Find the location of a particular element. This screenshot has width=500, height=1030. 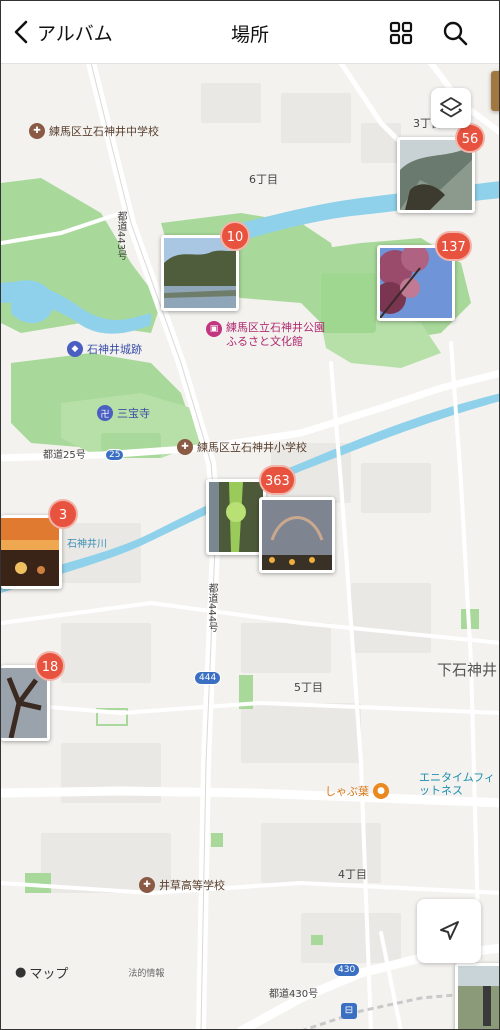

map-attribution: ● マップ 法的情報 is located at coordinates (90, 973).